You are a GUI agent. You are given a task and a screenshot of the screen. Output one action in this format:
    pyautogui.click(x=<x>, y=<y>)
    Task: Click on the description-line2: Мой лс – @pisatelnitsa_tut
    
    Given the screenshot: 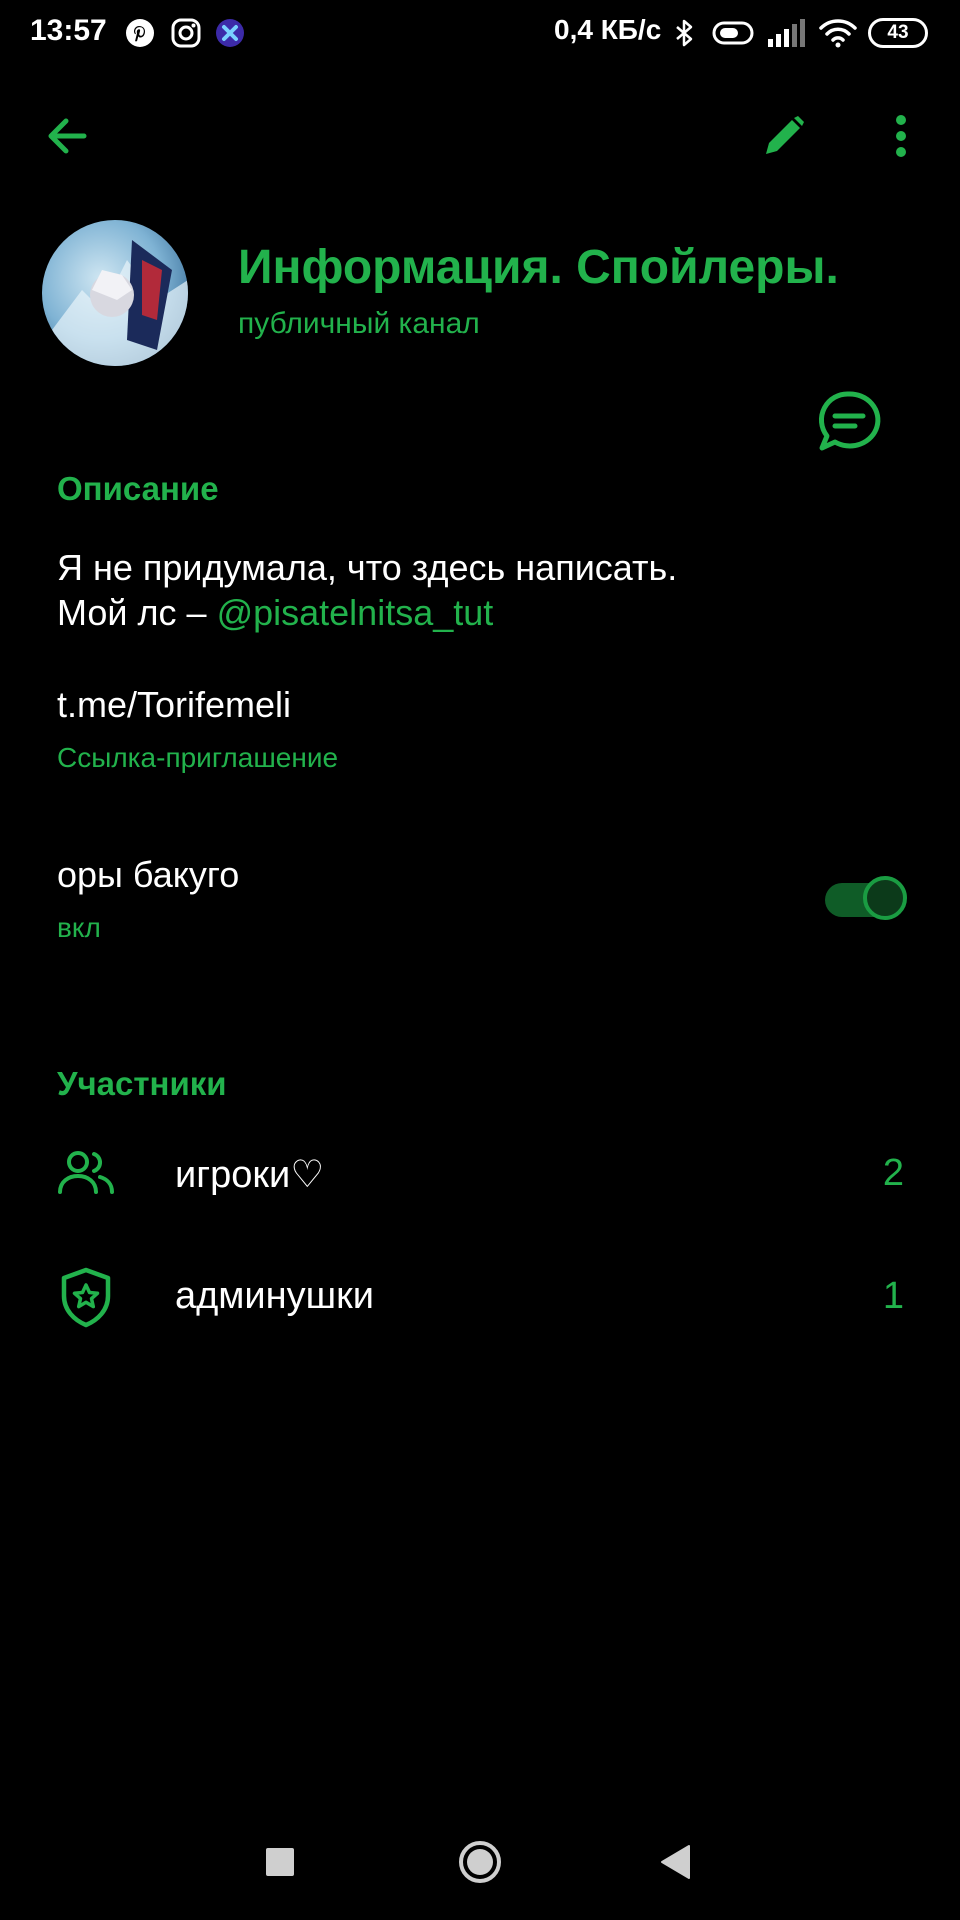 What is the action you would take?
    pyautogui.click(x=367, y=612)
    